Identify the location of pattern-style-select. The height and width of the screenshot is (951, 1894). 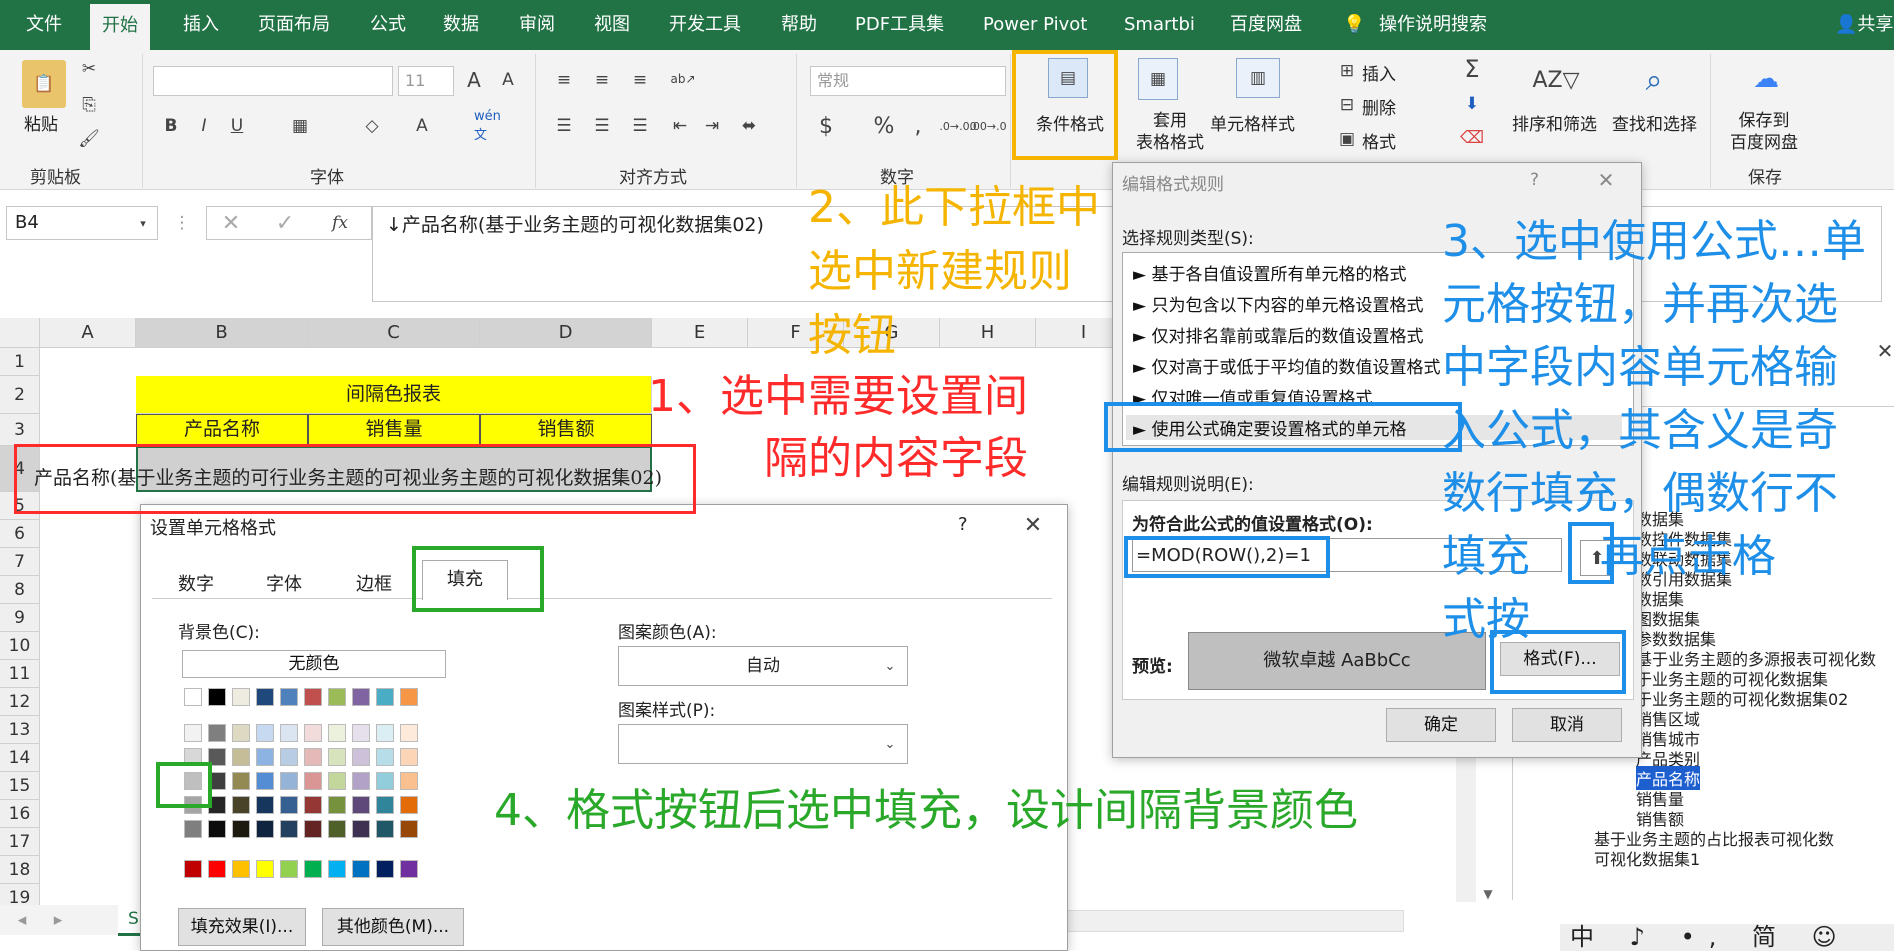
(763, 744).